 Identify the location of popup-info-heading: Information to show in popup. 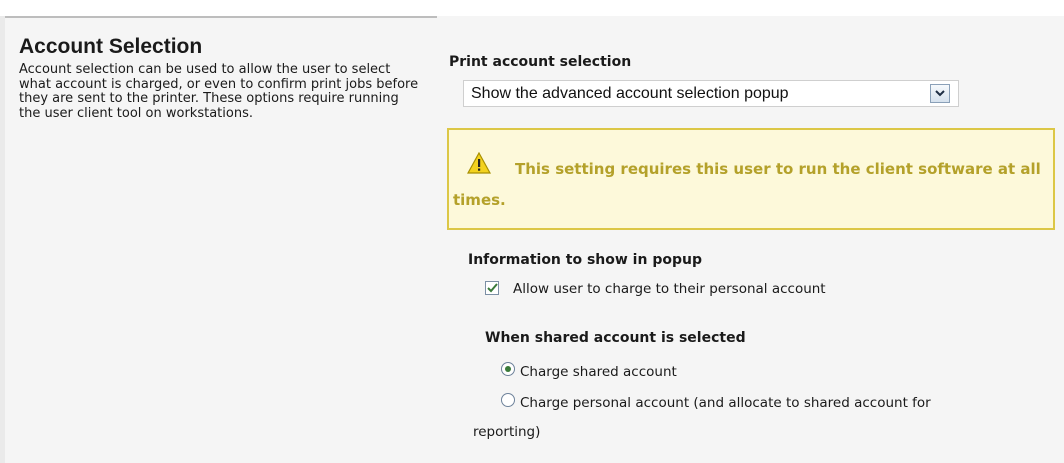
(585, 260).